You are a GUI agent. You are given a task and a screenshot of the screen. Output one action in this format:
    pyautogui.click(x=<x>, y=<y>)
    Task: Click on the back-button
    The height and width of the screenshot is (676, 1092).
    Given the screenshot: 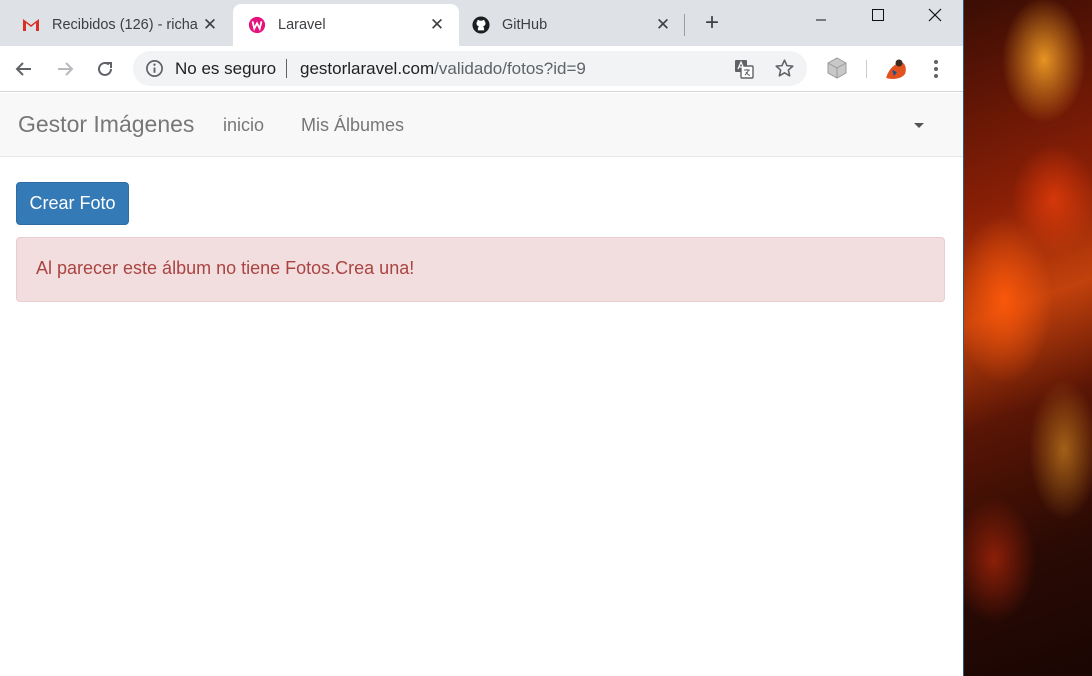 What is the action you would take?
    pyautogui.click(x=24, y=69)
    